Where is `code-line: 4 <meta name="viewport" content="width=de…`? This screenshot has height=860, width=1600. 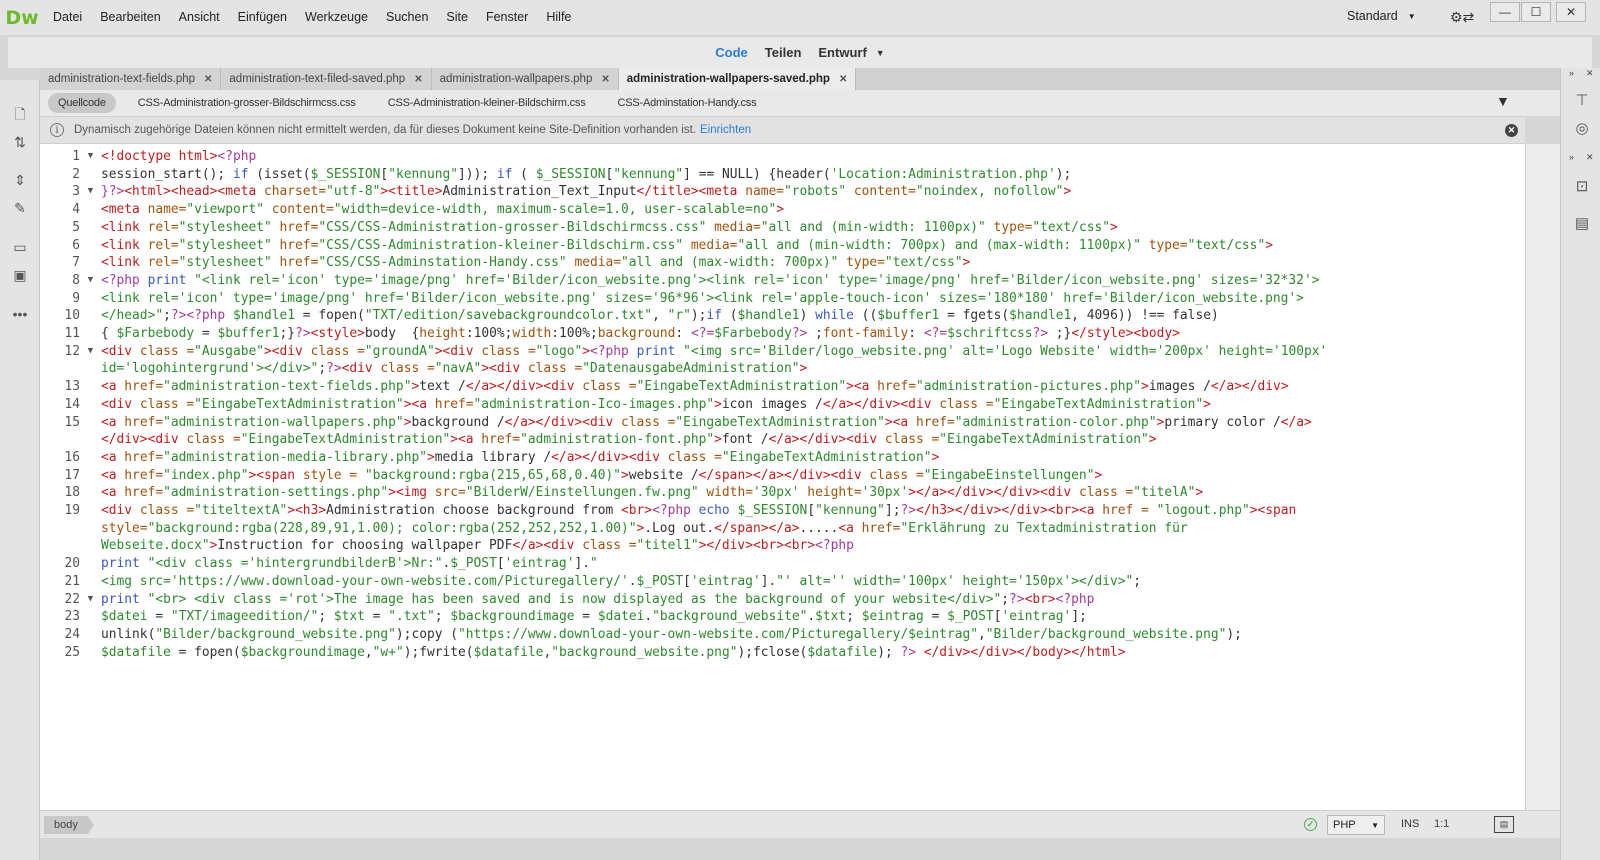 code-line: 4 <meta name="viewport" content="width=de… is located at coordinates (782, 210).